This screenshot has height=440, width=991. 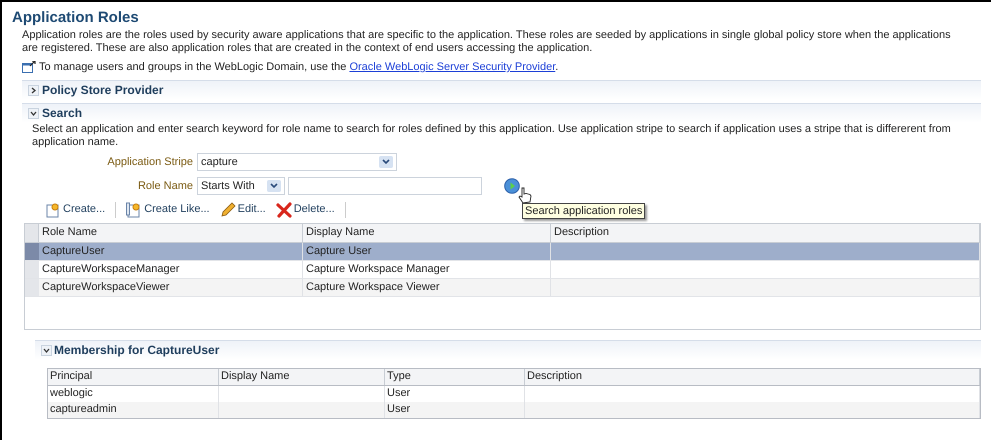 What do you see at coordinates (133, 410) in the screenshot?
I see `table-cell: captureadmin` at bounding box center [133, 410].